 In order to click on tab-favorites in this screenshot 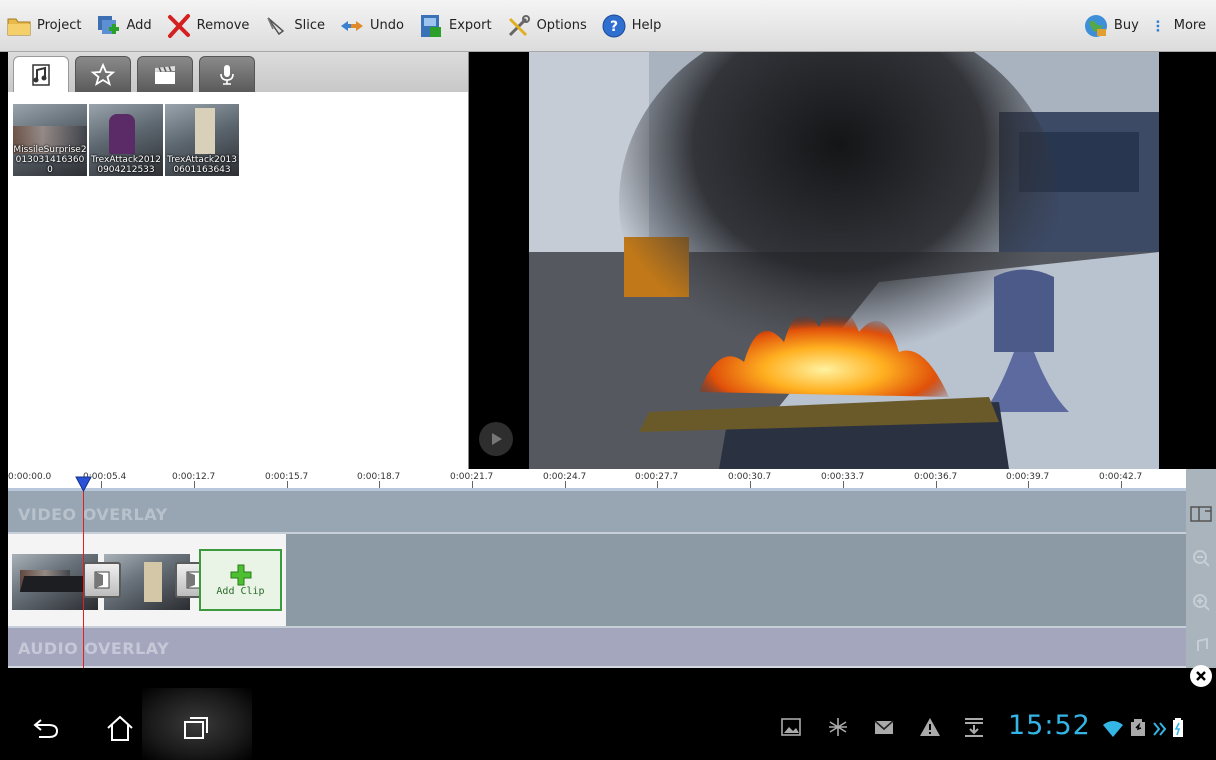, I will do `click(103, 74)`.